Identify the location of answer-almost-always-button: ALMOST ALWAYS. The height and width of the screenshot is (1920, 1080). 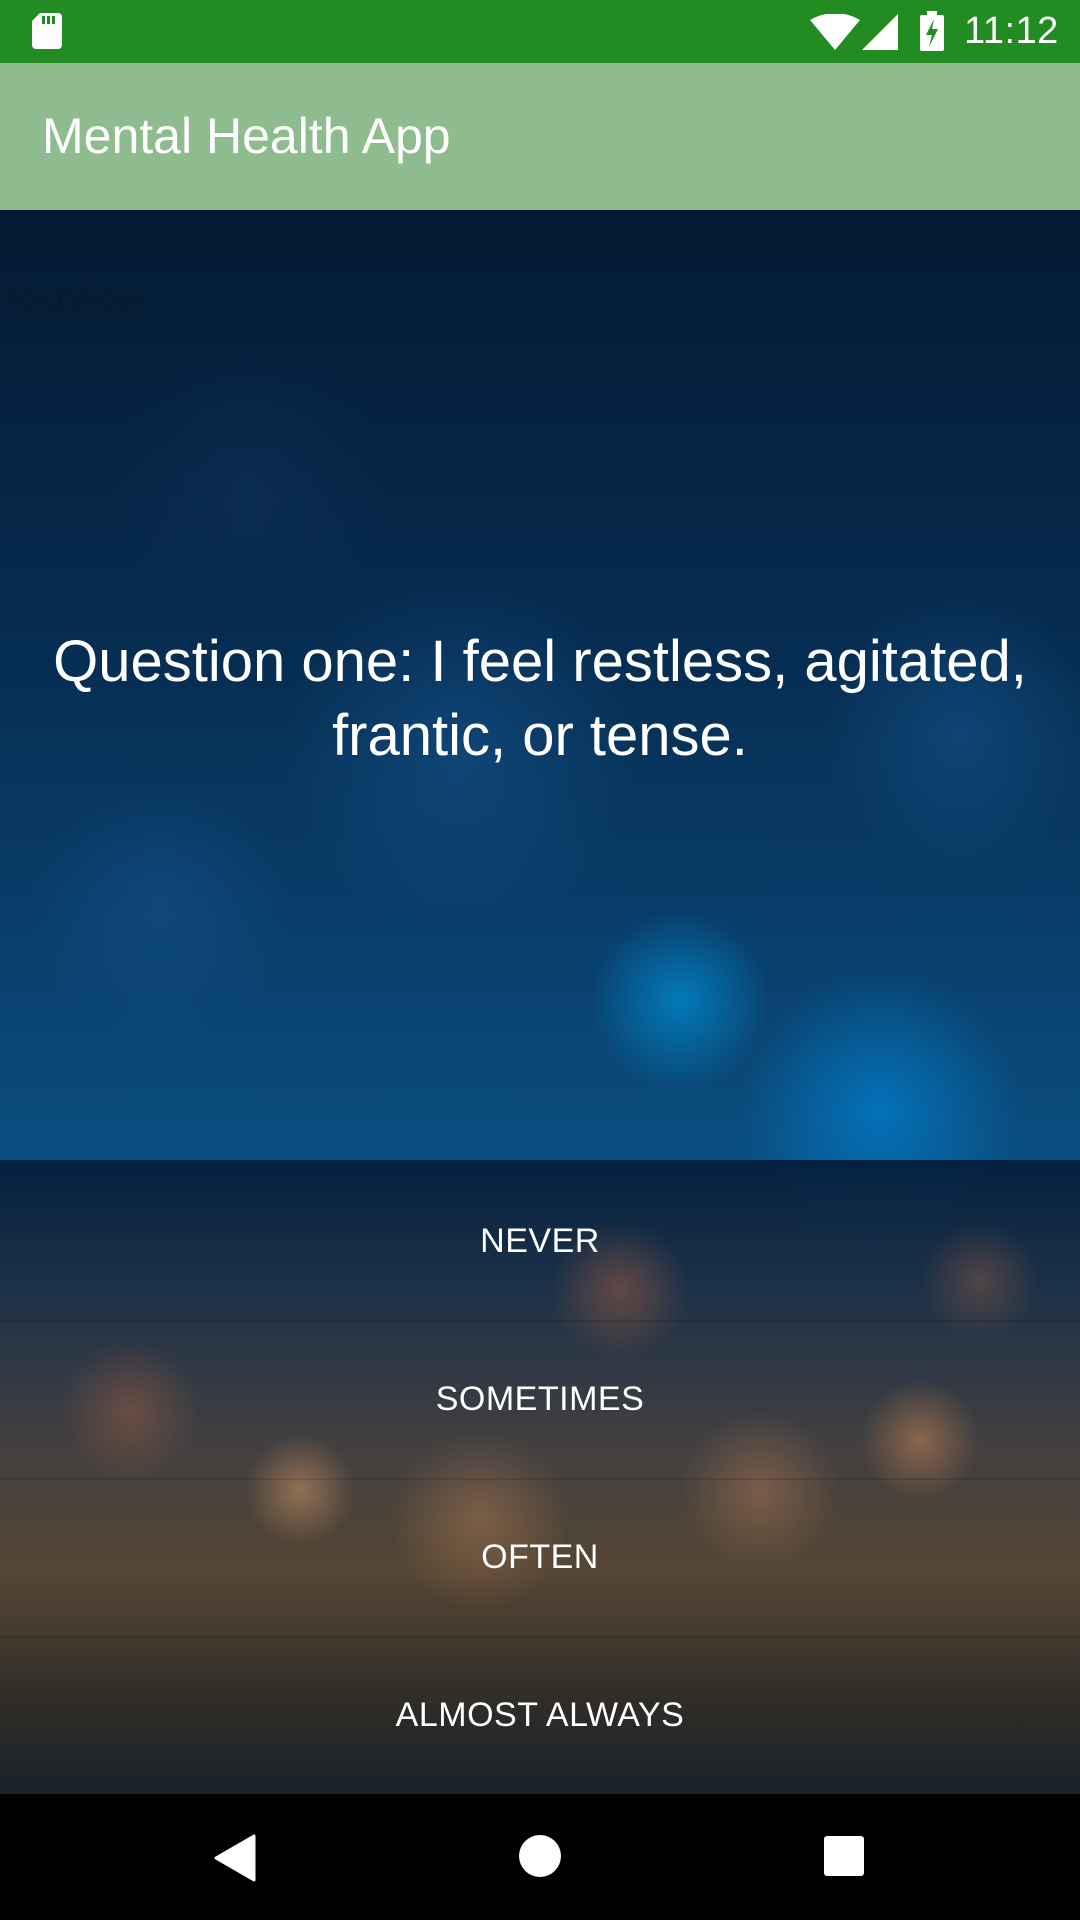
(540, 1715).